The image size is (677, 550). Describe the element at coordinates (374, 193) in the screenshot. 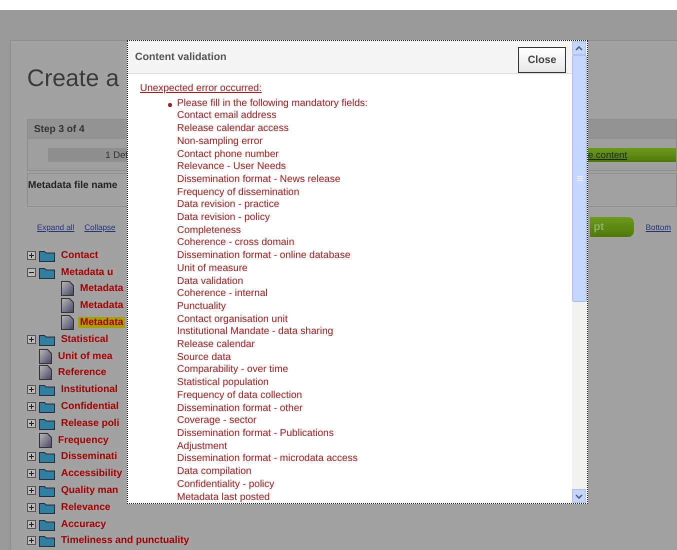

I see `missing-field: Frequency of dissemination` at that location.